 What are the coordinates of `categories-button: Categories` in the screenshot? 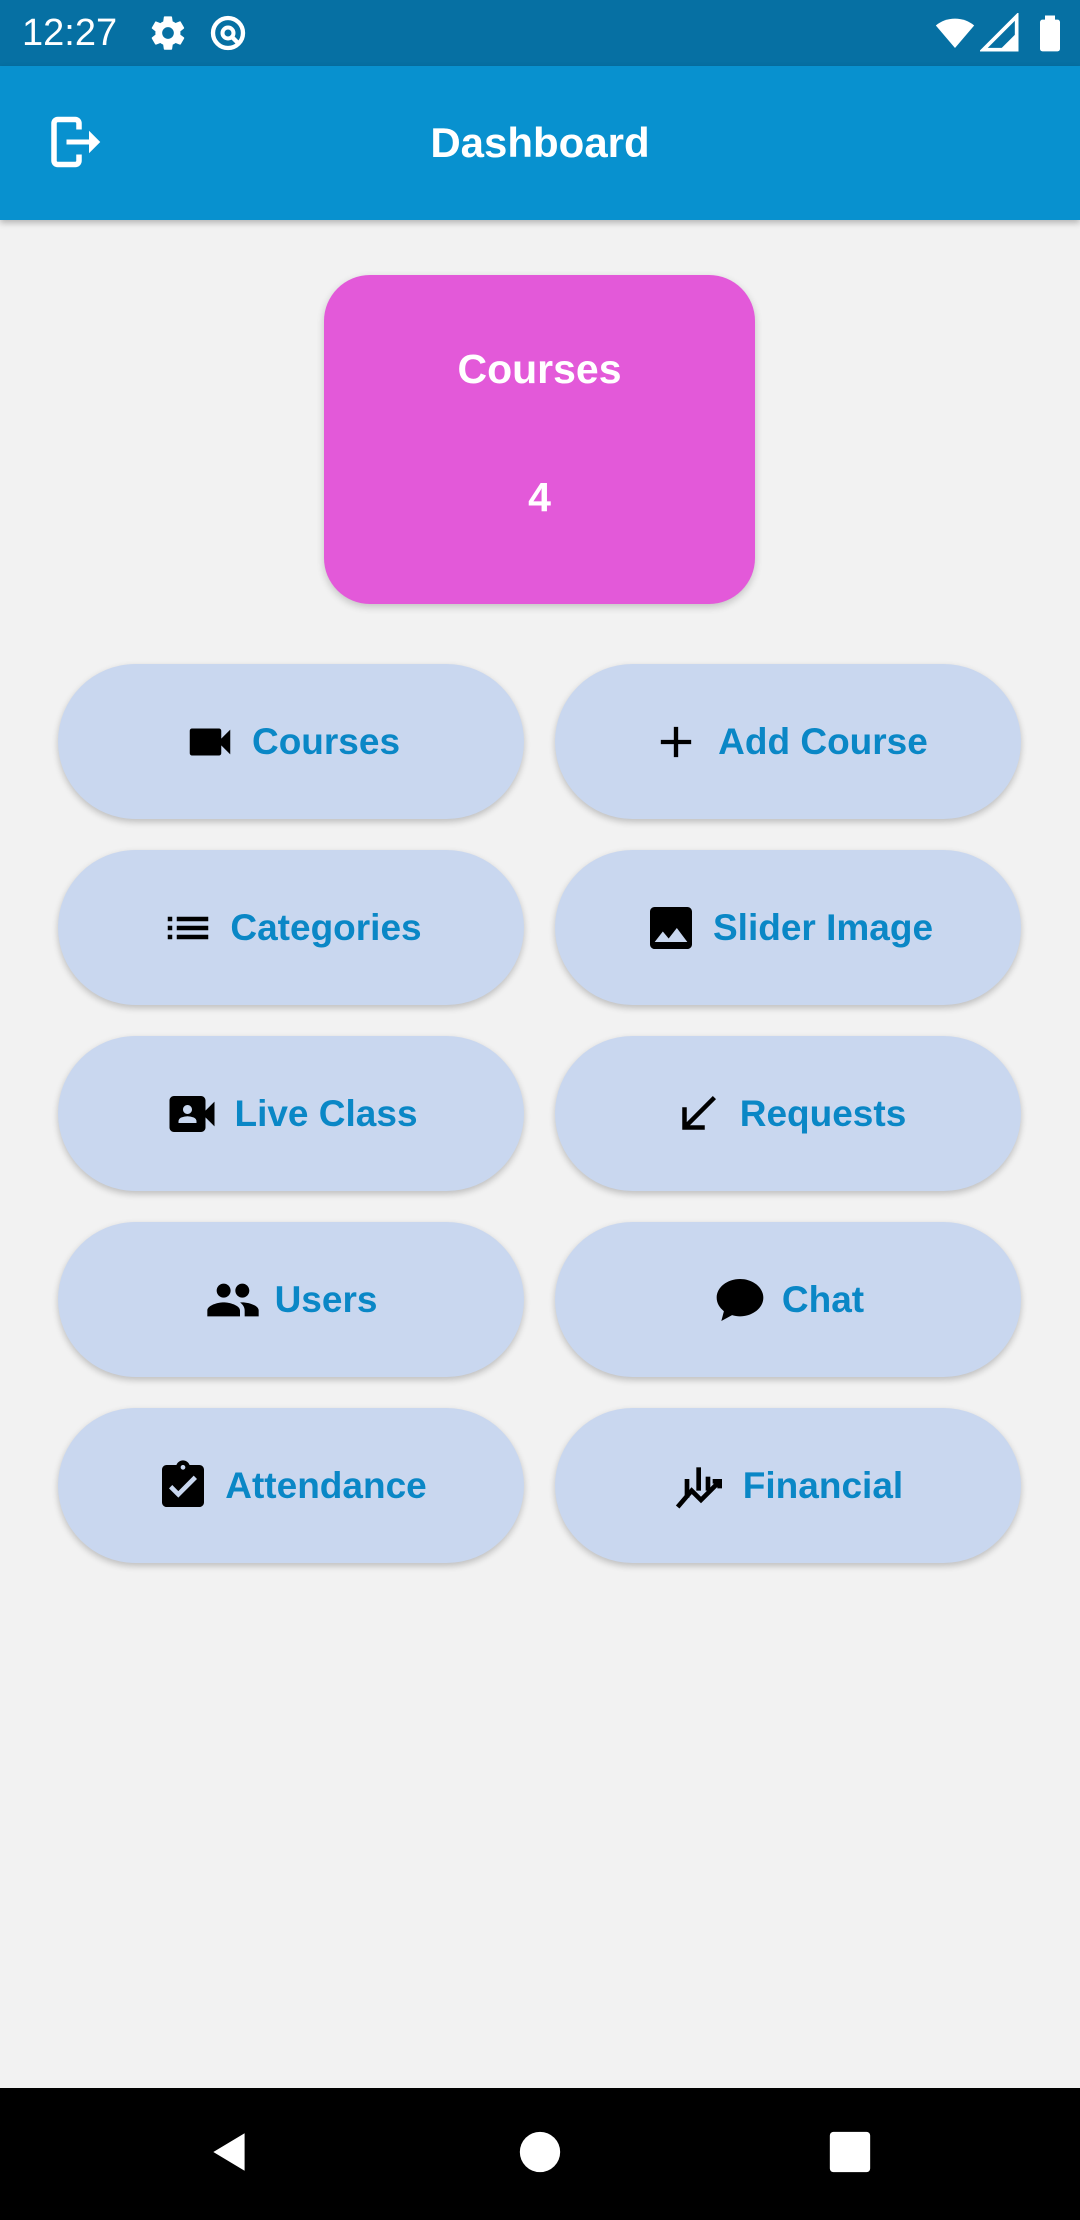 It's located at (291, 927).